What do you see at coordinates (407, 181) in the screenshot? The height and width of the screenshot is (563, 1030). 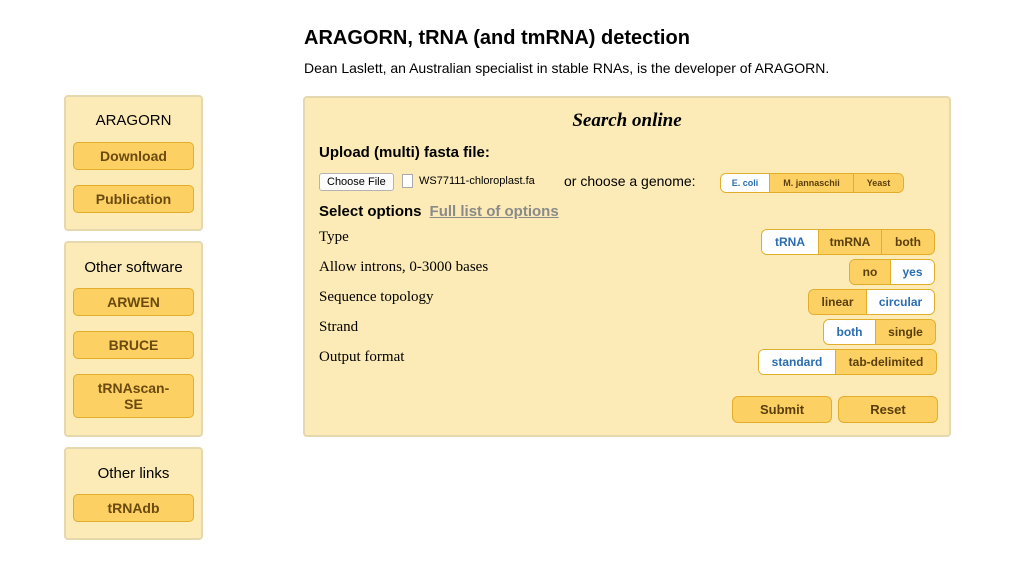 I see `file-icon` at bounding box center [407, 181].